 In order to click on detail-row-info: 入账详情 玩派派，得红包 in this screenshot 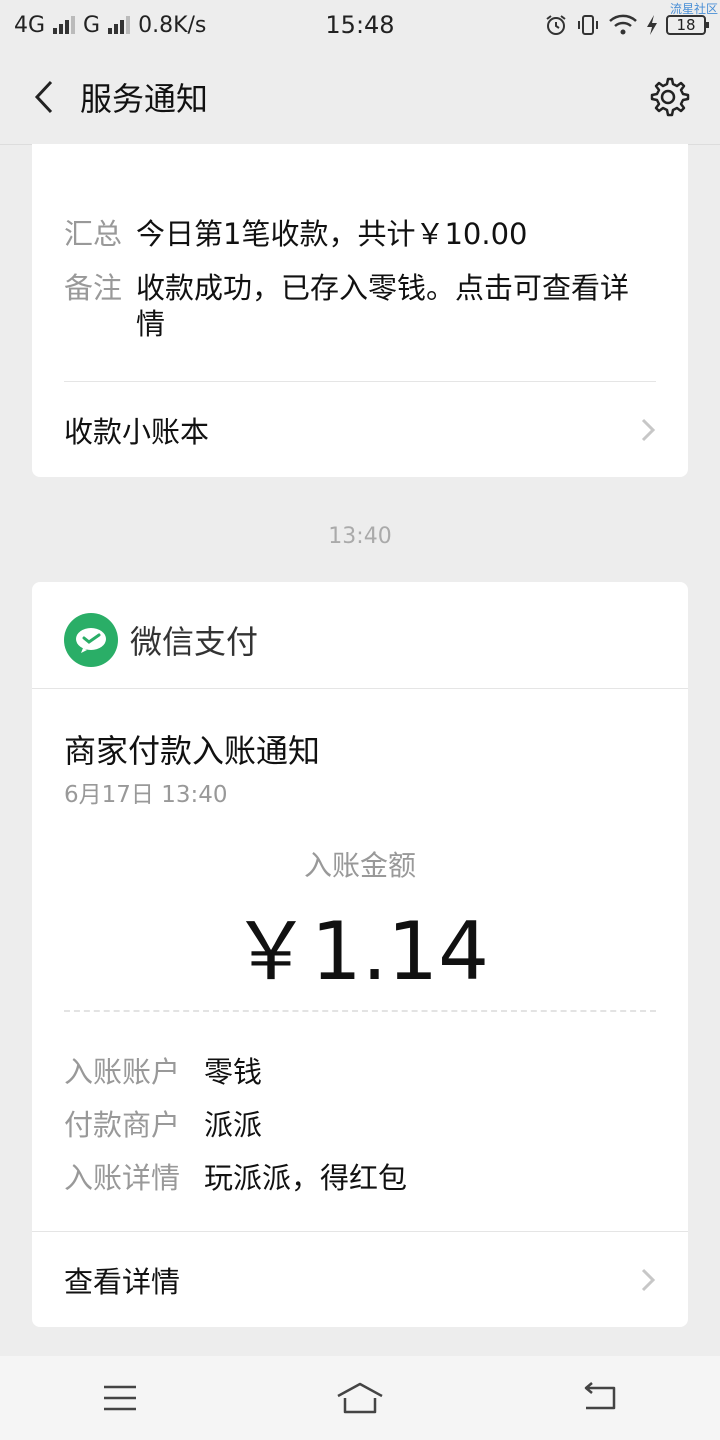, I will do `click(235, 1176)`.